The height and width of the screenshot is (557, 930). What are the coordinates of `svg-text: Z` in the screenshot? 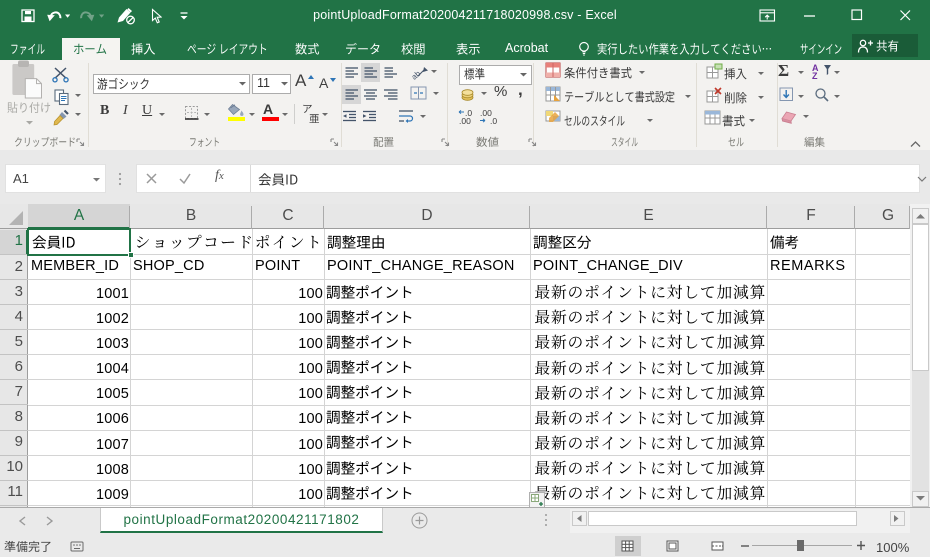 It's located at (815, 75).